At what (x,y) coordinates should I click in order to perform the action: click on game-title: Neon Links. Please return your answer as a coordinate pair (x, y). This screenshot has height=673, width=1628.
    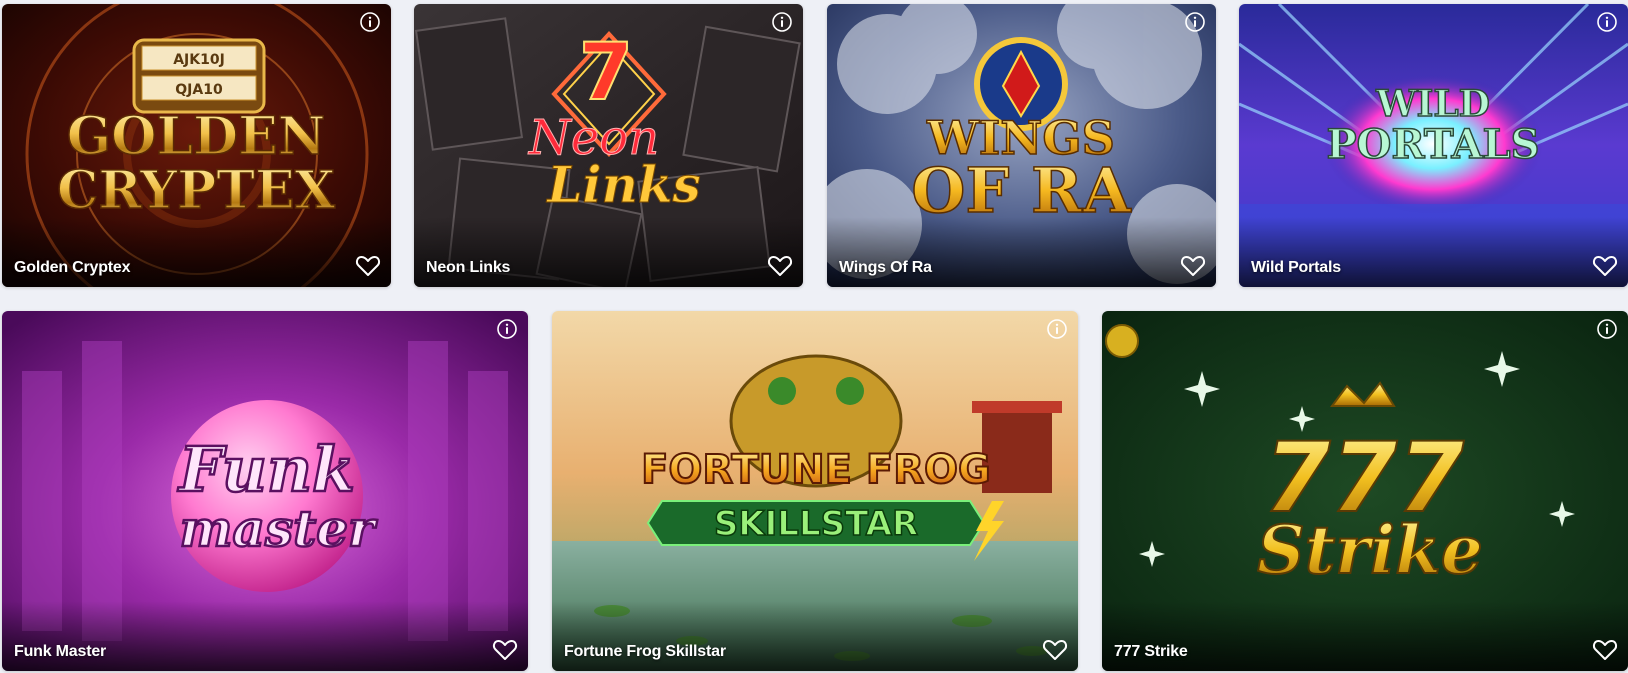
    Looking at the image, I should click on (468, 267).